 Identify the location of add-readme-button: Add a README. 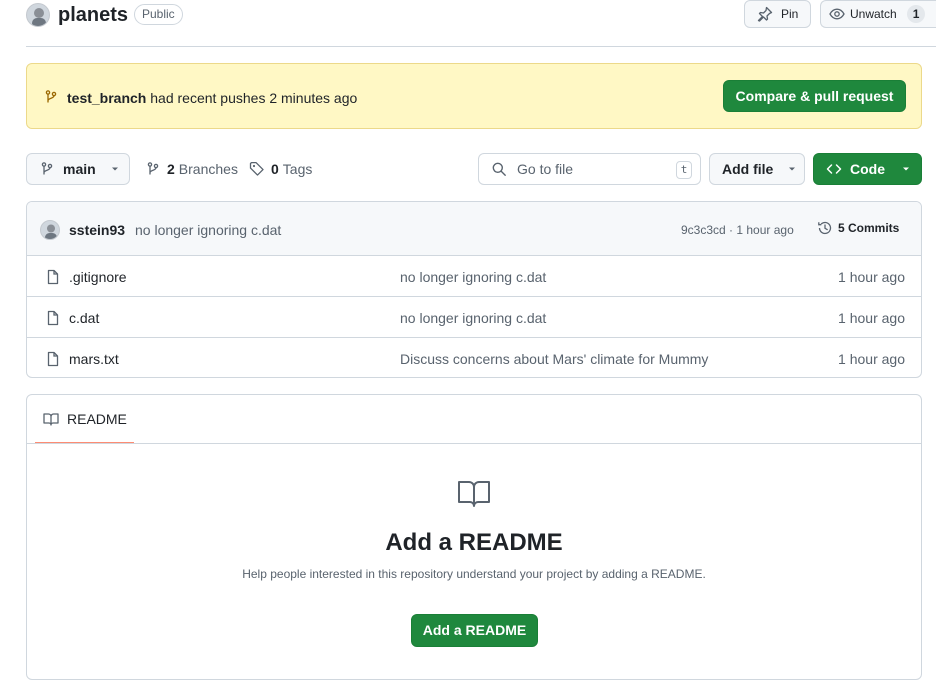
(474, 630).